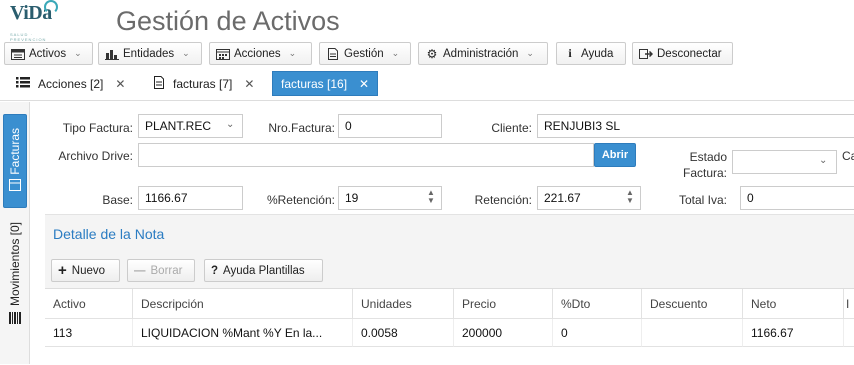 The width and height of the screenshot is (854, 365). What do you see at coordinates (314, 83) in the screenshot?
I see `tab-facturas-16-label: facturas [16]` at bounding box center [314, 83].